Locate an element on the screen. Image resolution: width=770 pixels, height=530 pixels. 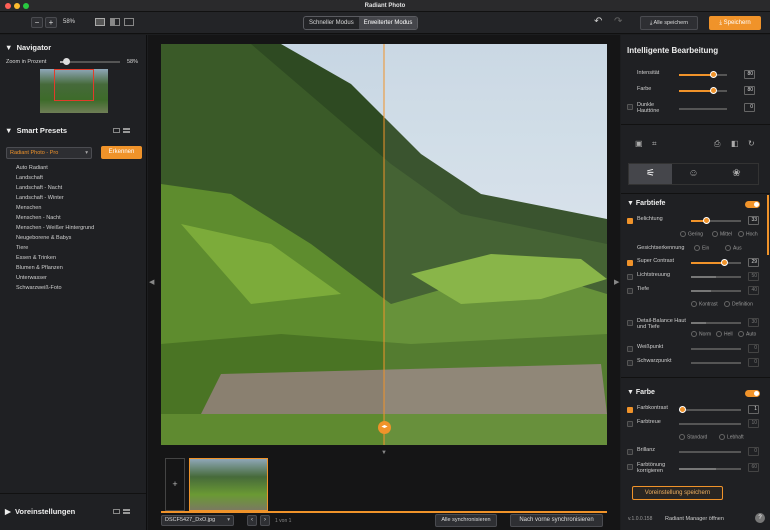
tint-correction-value: 60 is located at coordinates (753, 467).